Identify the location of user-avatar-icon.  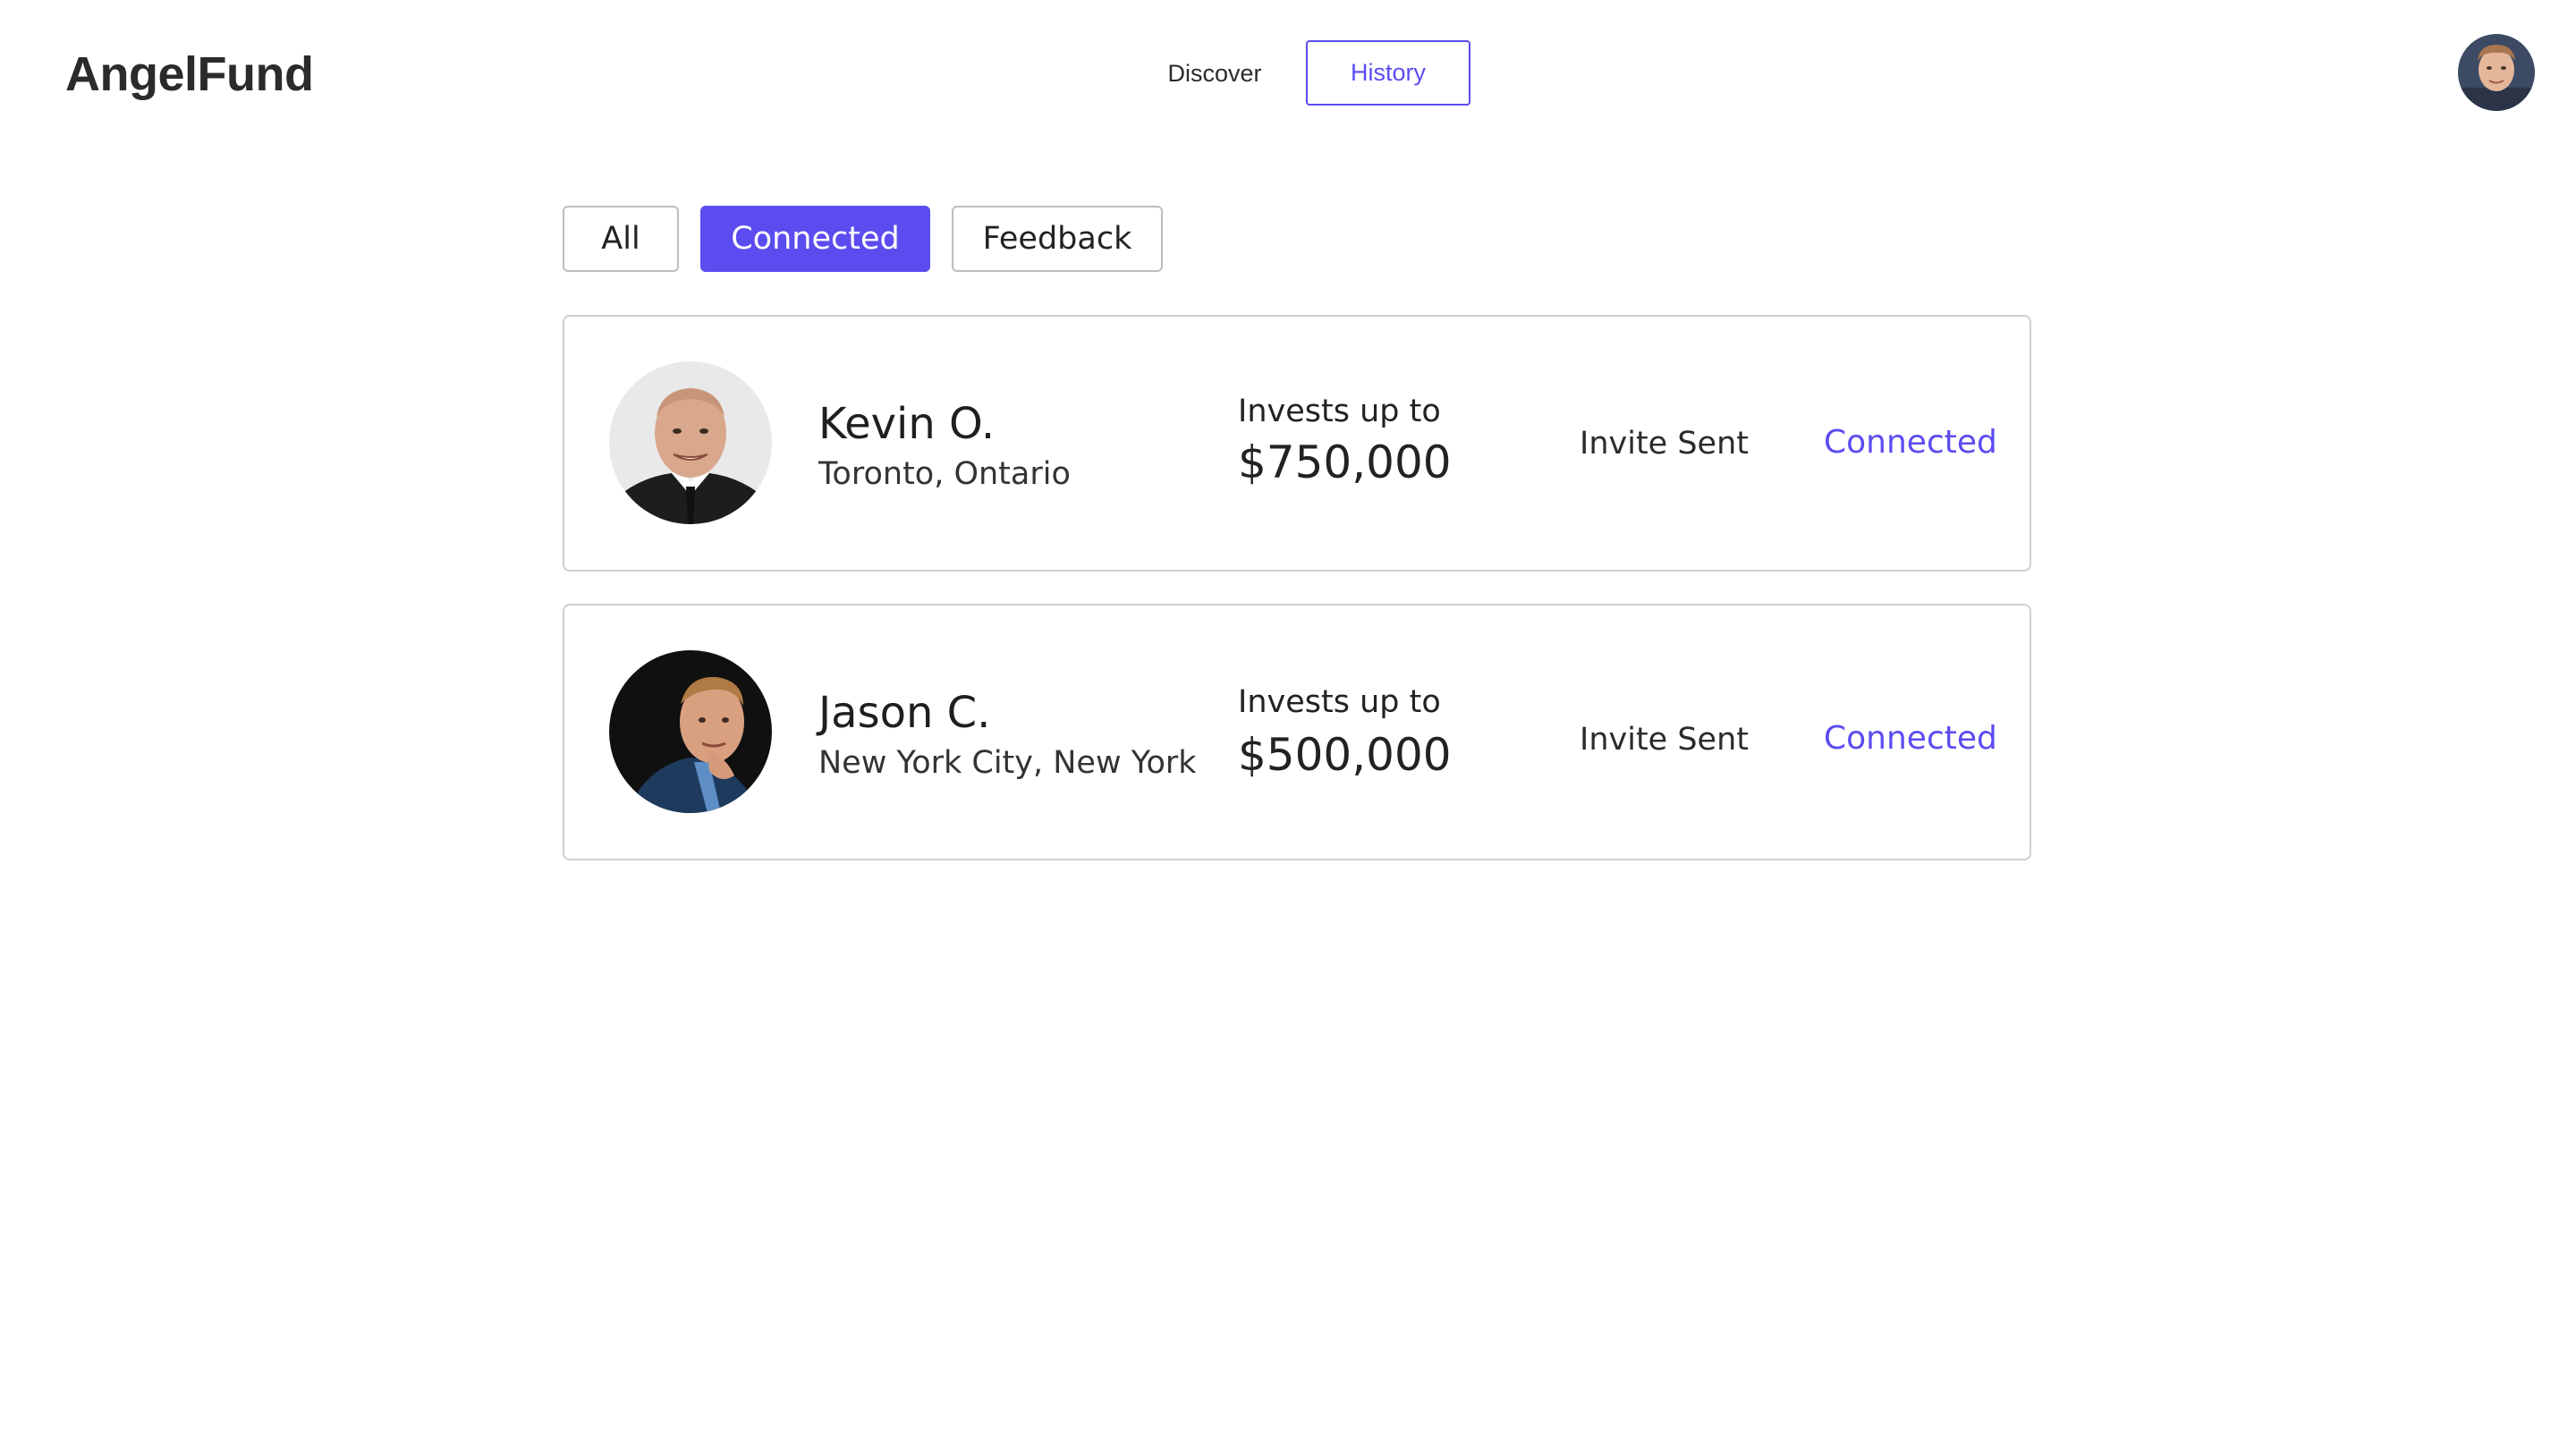
(2496, 72).